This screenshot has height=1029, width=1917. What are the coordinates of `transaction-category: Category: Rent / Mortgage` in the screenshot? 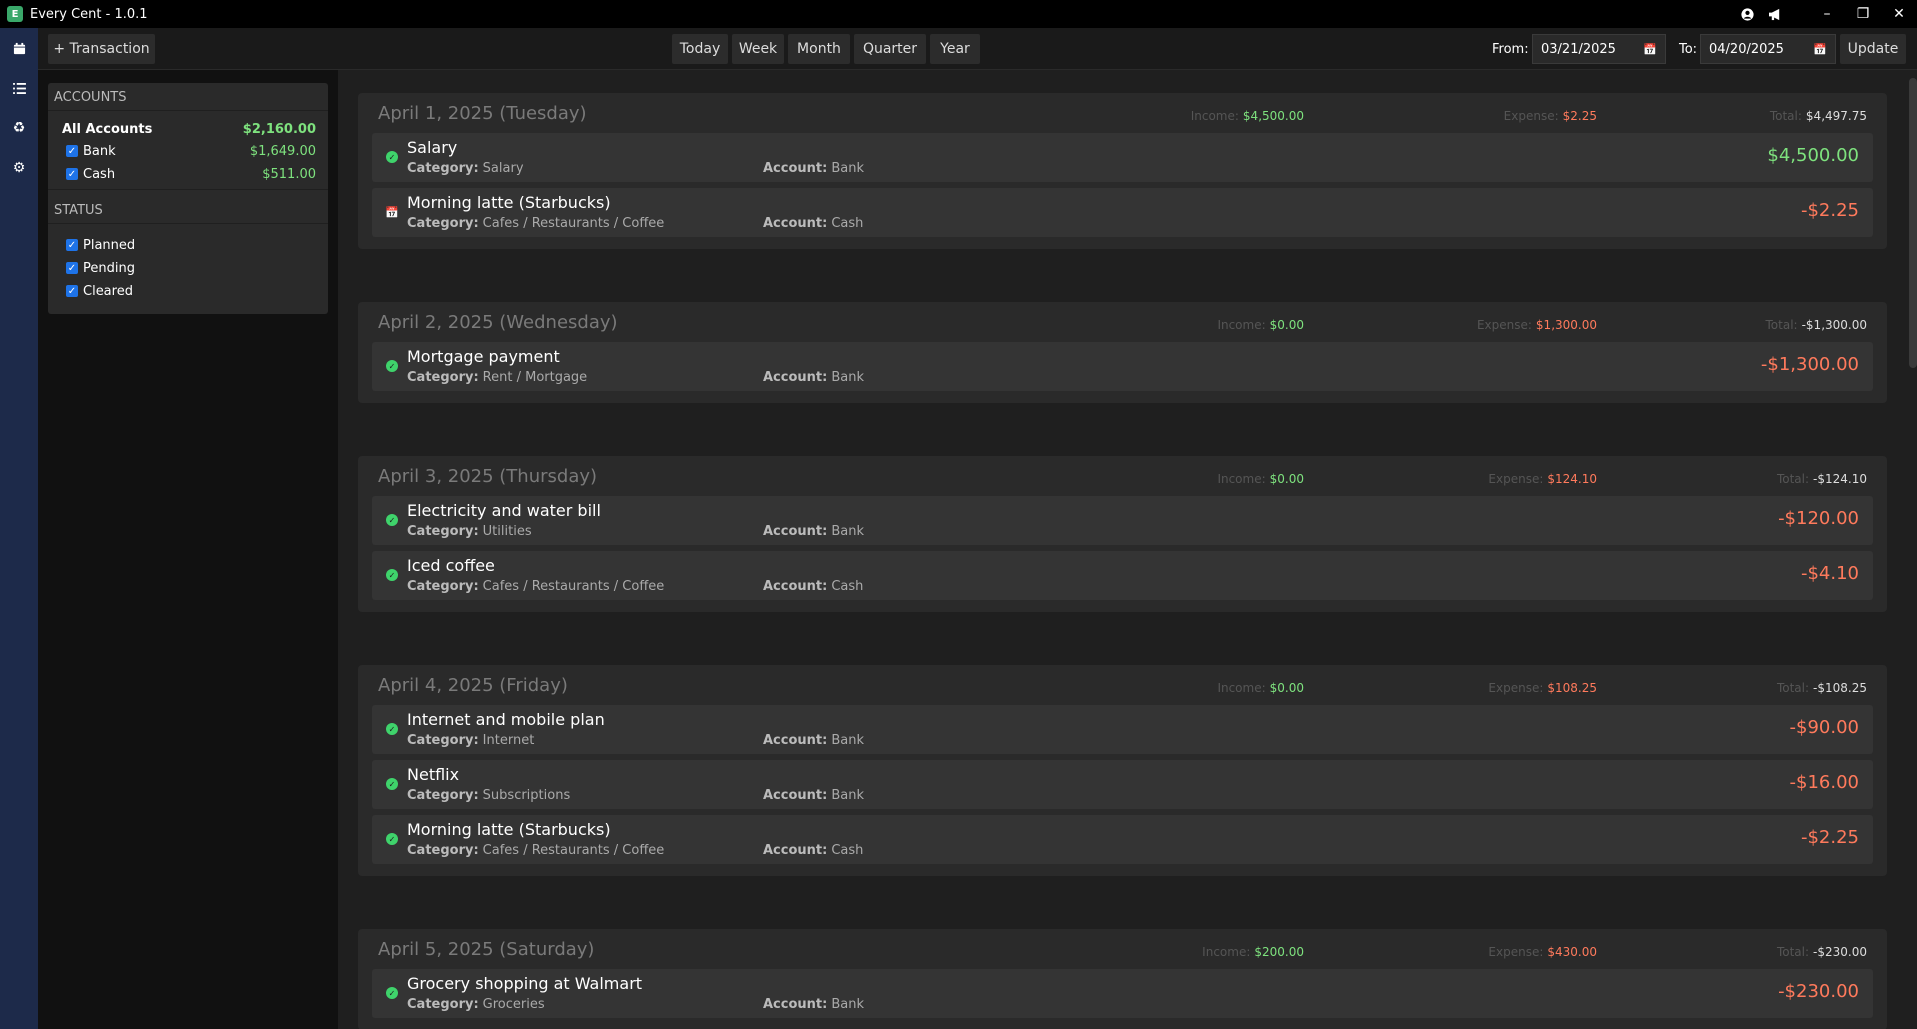 It's located at (497, 377).